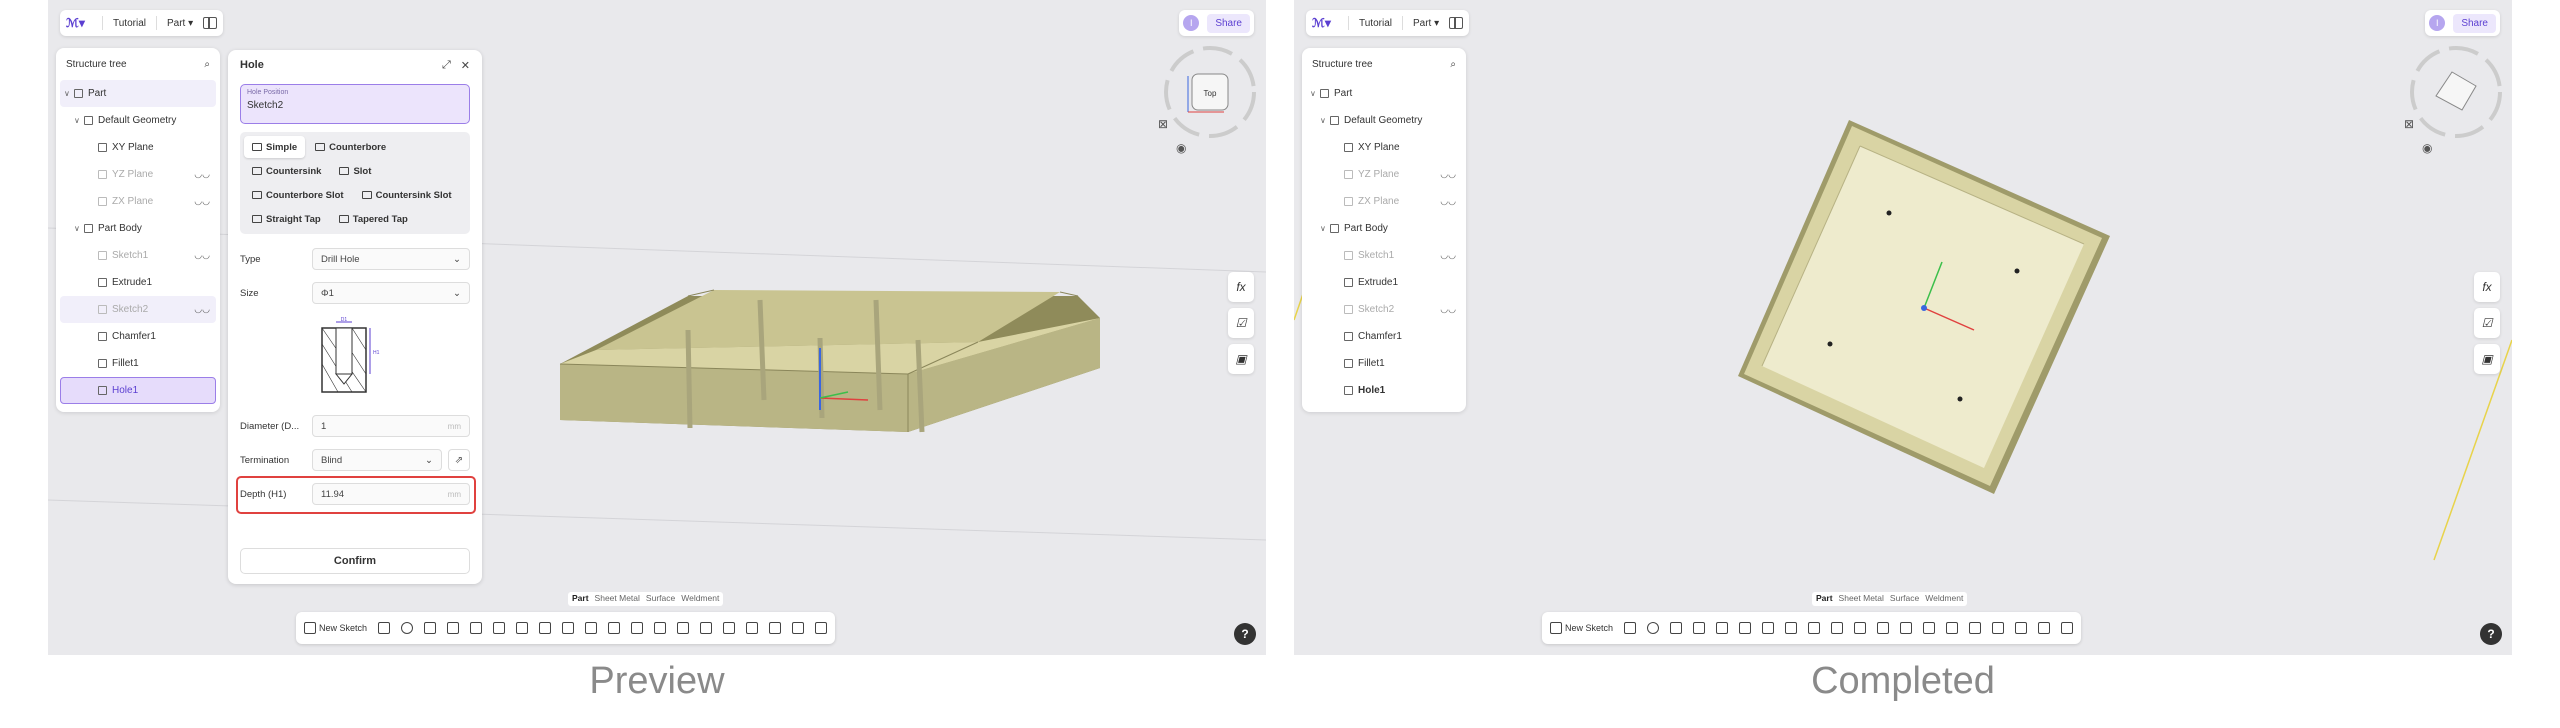 The height and width of the screenshot is (728, 2560). Describe the element at coordinates (138, 363) in the screenshot. I see `tree-item-fillet1: Fillet1` at that location.